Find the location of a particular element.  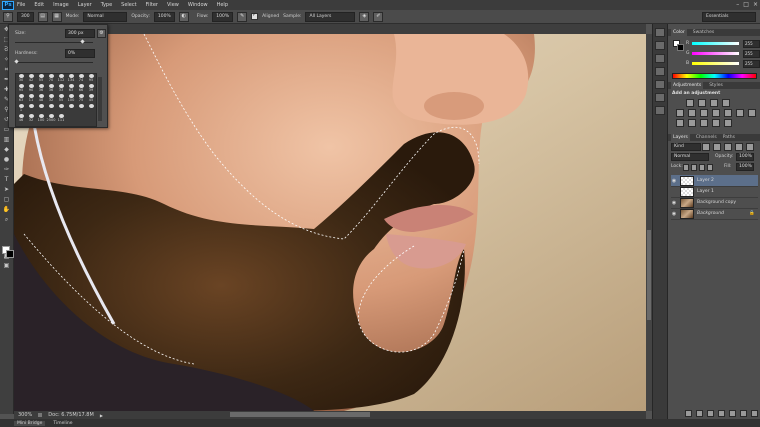

brush-preset: 42 is located at coordinates (31, 79).